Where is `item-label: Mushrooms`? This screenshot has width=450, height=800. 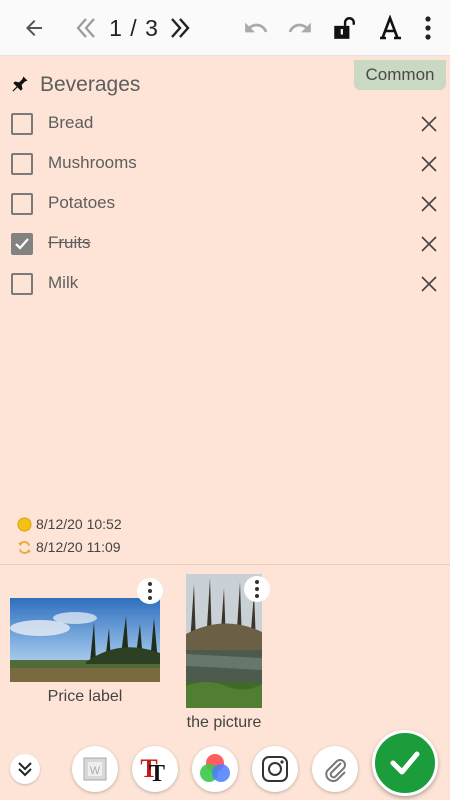 item-label: Mushrooms is located at coordinates (92, 163).